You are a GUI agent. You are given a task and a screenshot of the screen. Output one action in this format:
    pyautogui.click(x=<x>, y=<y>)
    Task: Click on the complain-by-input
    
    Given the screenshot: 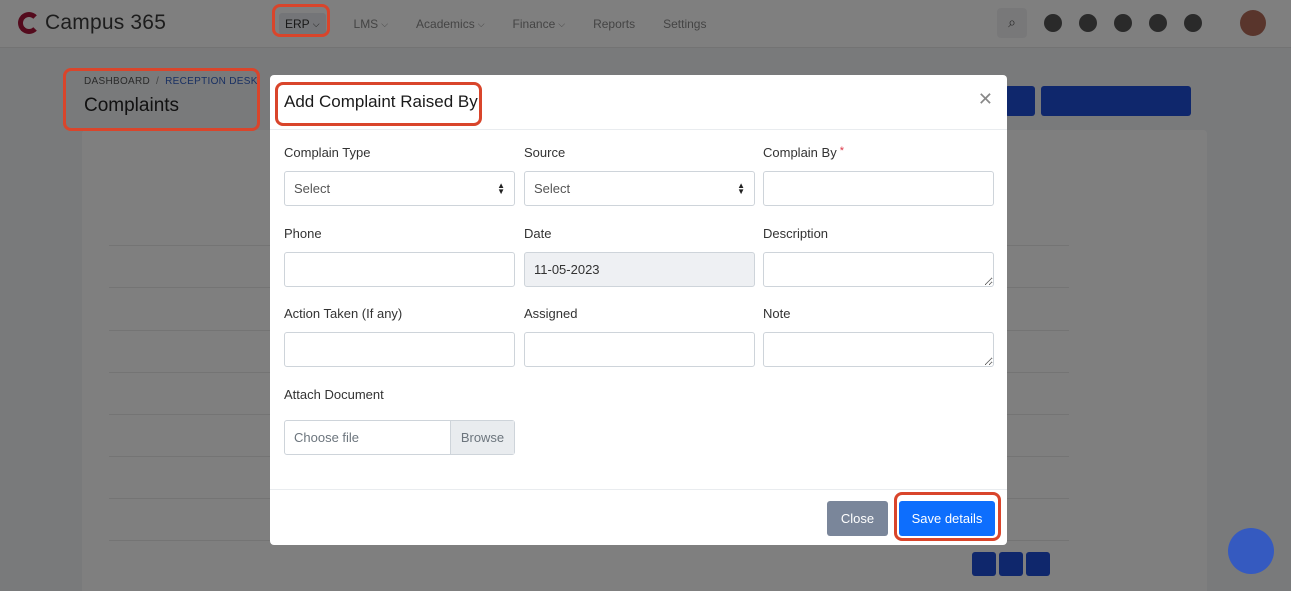 What is the action you would take?
    pyautogui.click(x=878, y=188)
    